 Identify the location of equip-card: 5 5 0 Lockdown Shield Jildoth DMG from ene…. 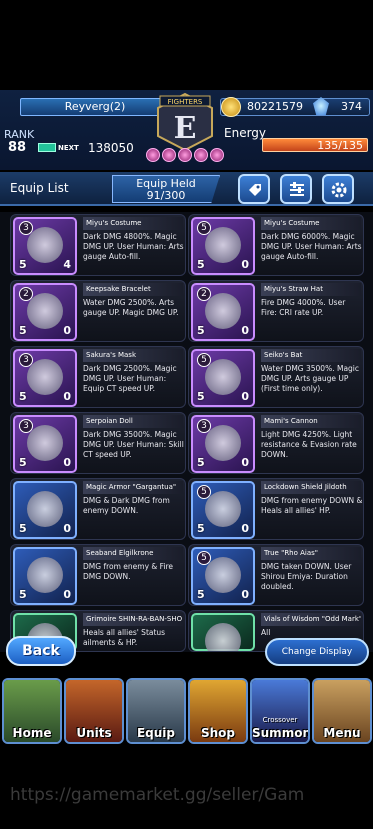
(276, 509).